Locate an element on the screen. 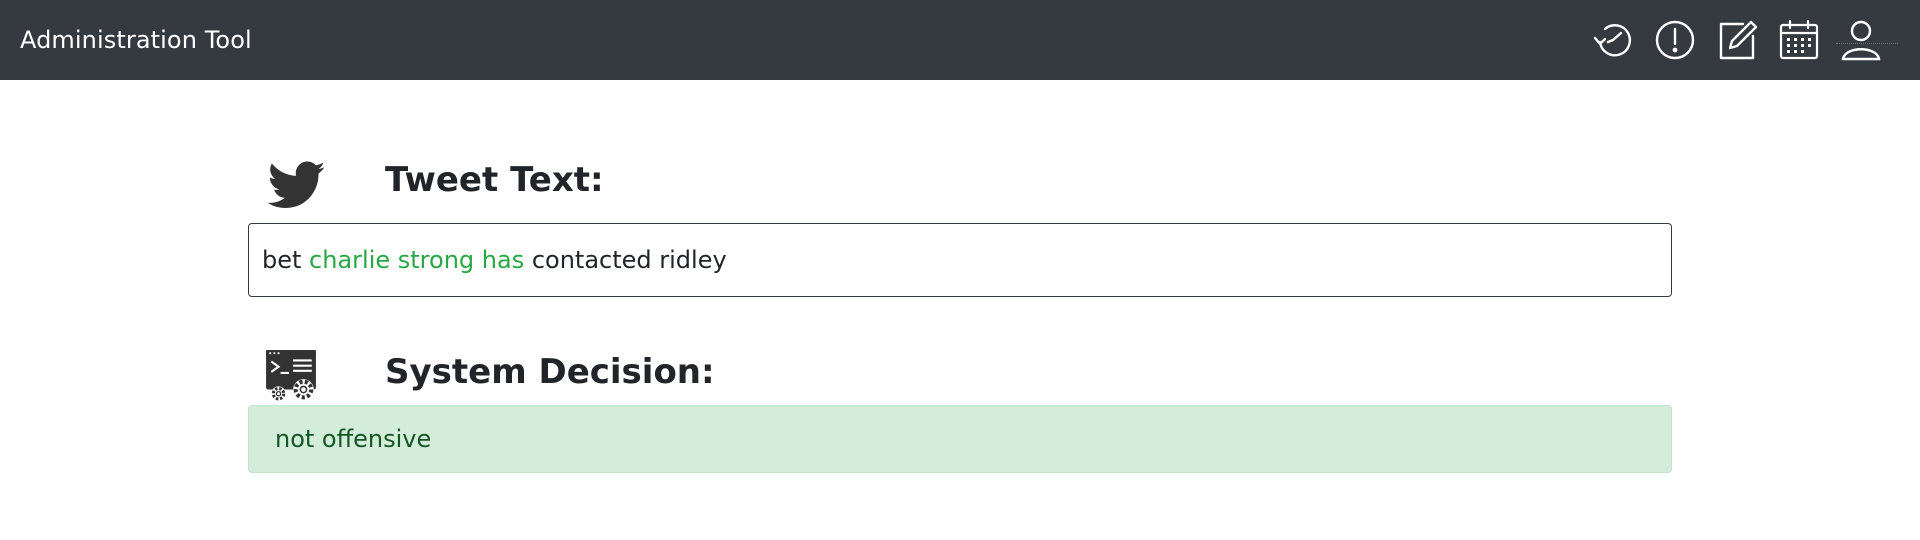  system-decision-heading: System Decision: is located at coordinates (550, 372).